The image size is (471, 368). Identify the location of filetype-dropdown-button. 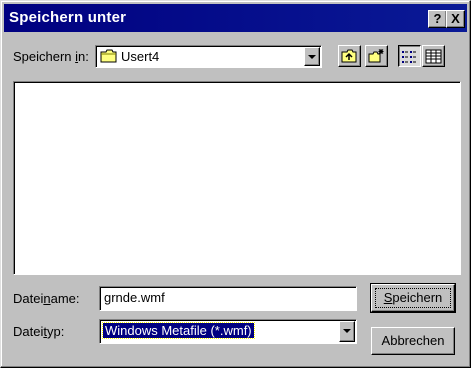
(347, 331).